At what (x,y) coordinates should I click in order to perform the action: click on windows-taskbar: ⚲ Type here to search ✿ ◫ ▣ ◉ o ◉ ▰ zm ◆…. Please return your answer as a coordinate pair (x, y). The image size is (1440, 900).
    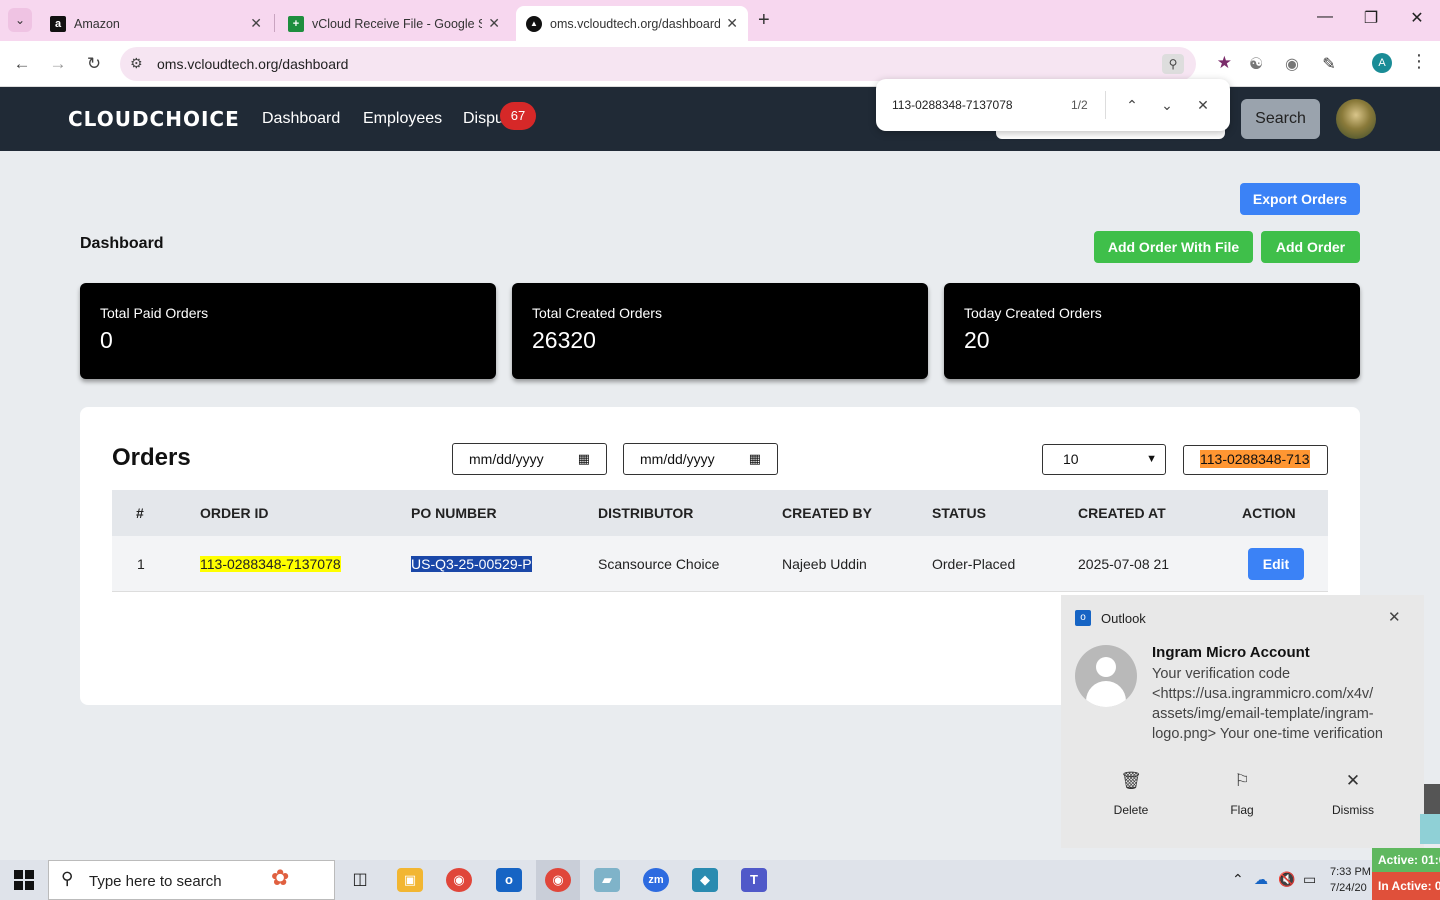
    Looking at the image, I should click on (720, 880).